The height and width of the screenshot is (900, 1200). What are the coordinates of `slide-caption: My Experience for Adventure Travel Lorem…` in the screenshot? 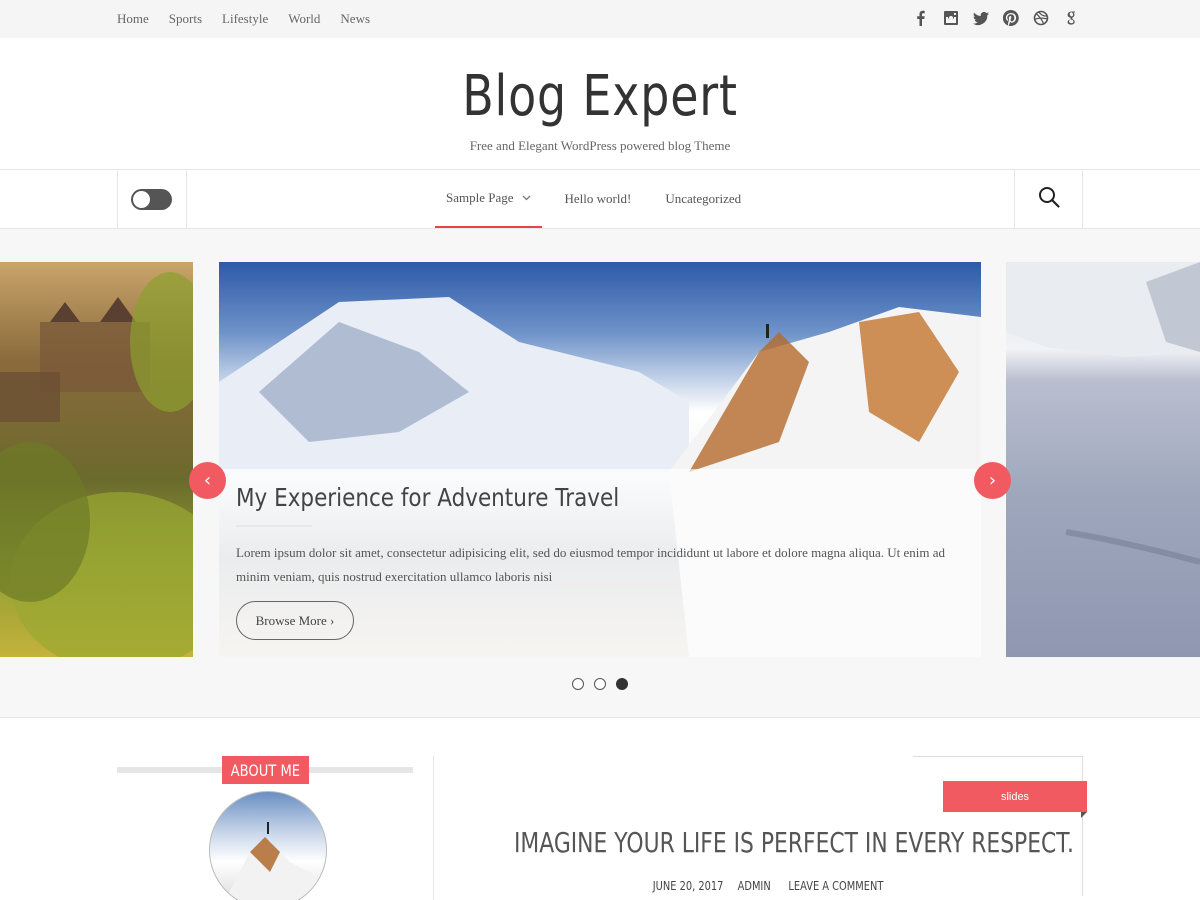 It's located at (600, 563).